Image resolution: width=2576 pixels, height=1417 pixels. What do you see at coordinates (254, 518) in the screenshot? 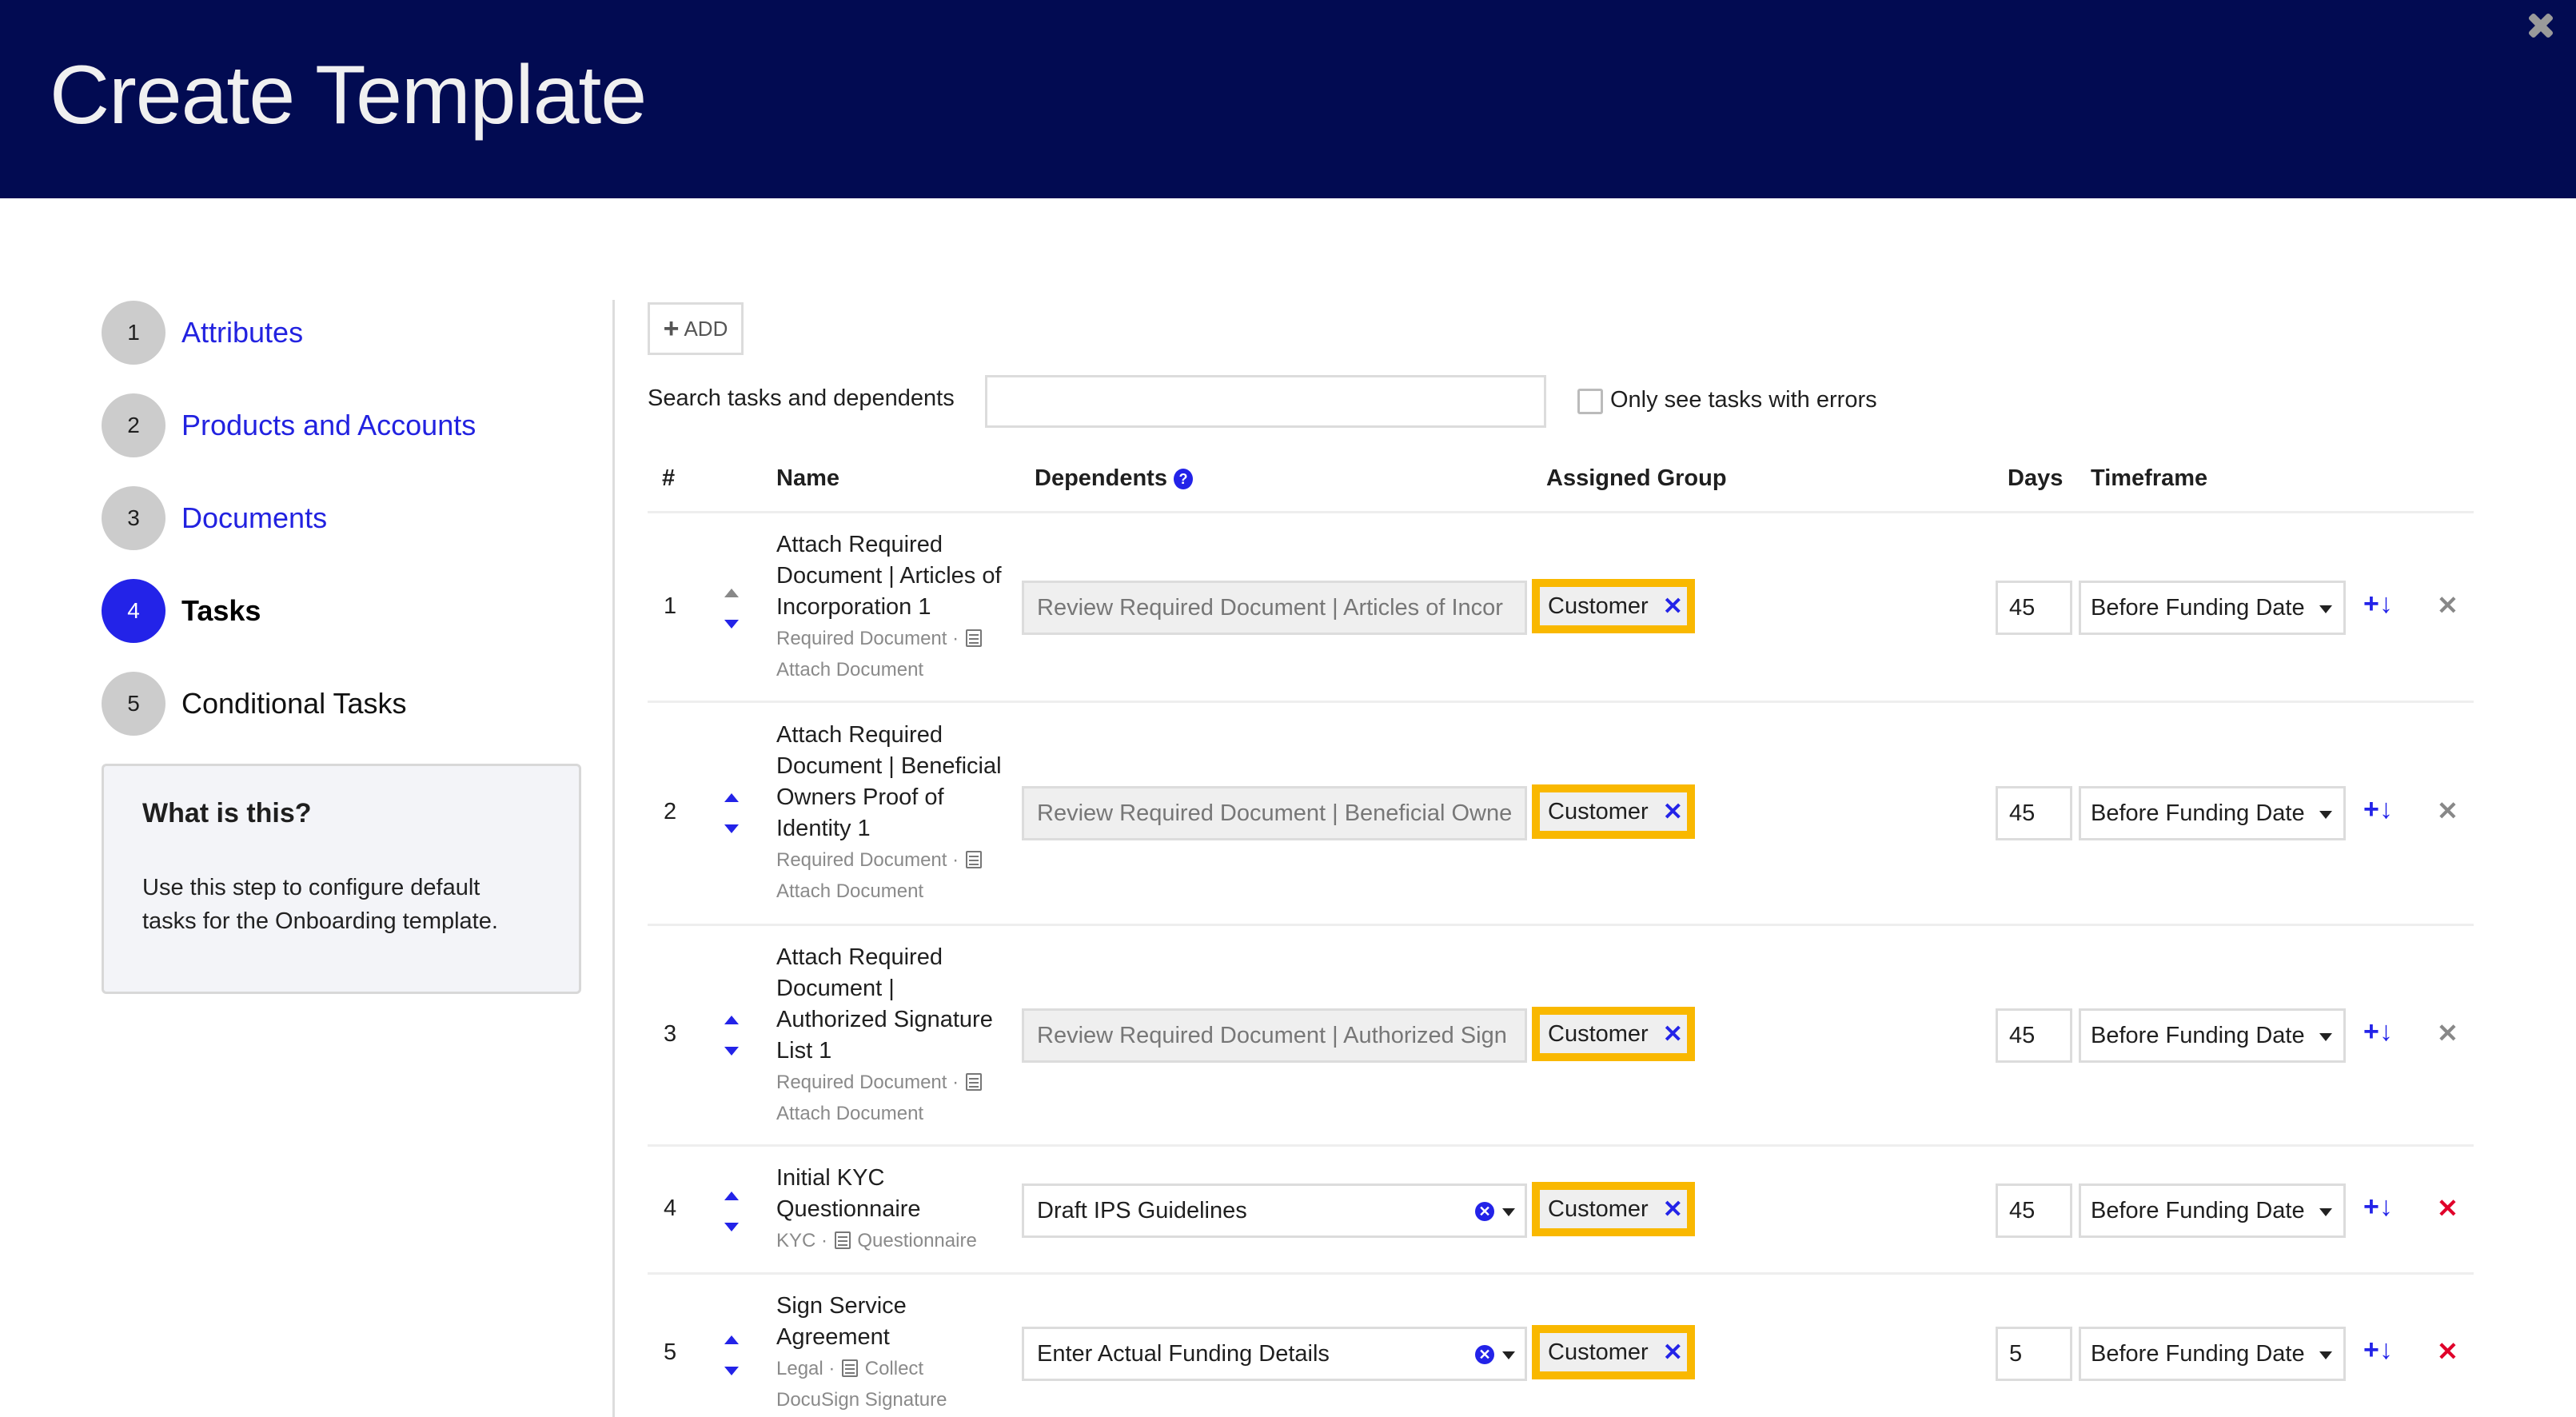
I see `step-label: Documents` at bounding box center [254, 518].